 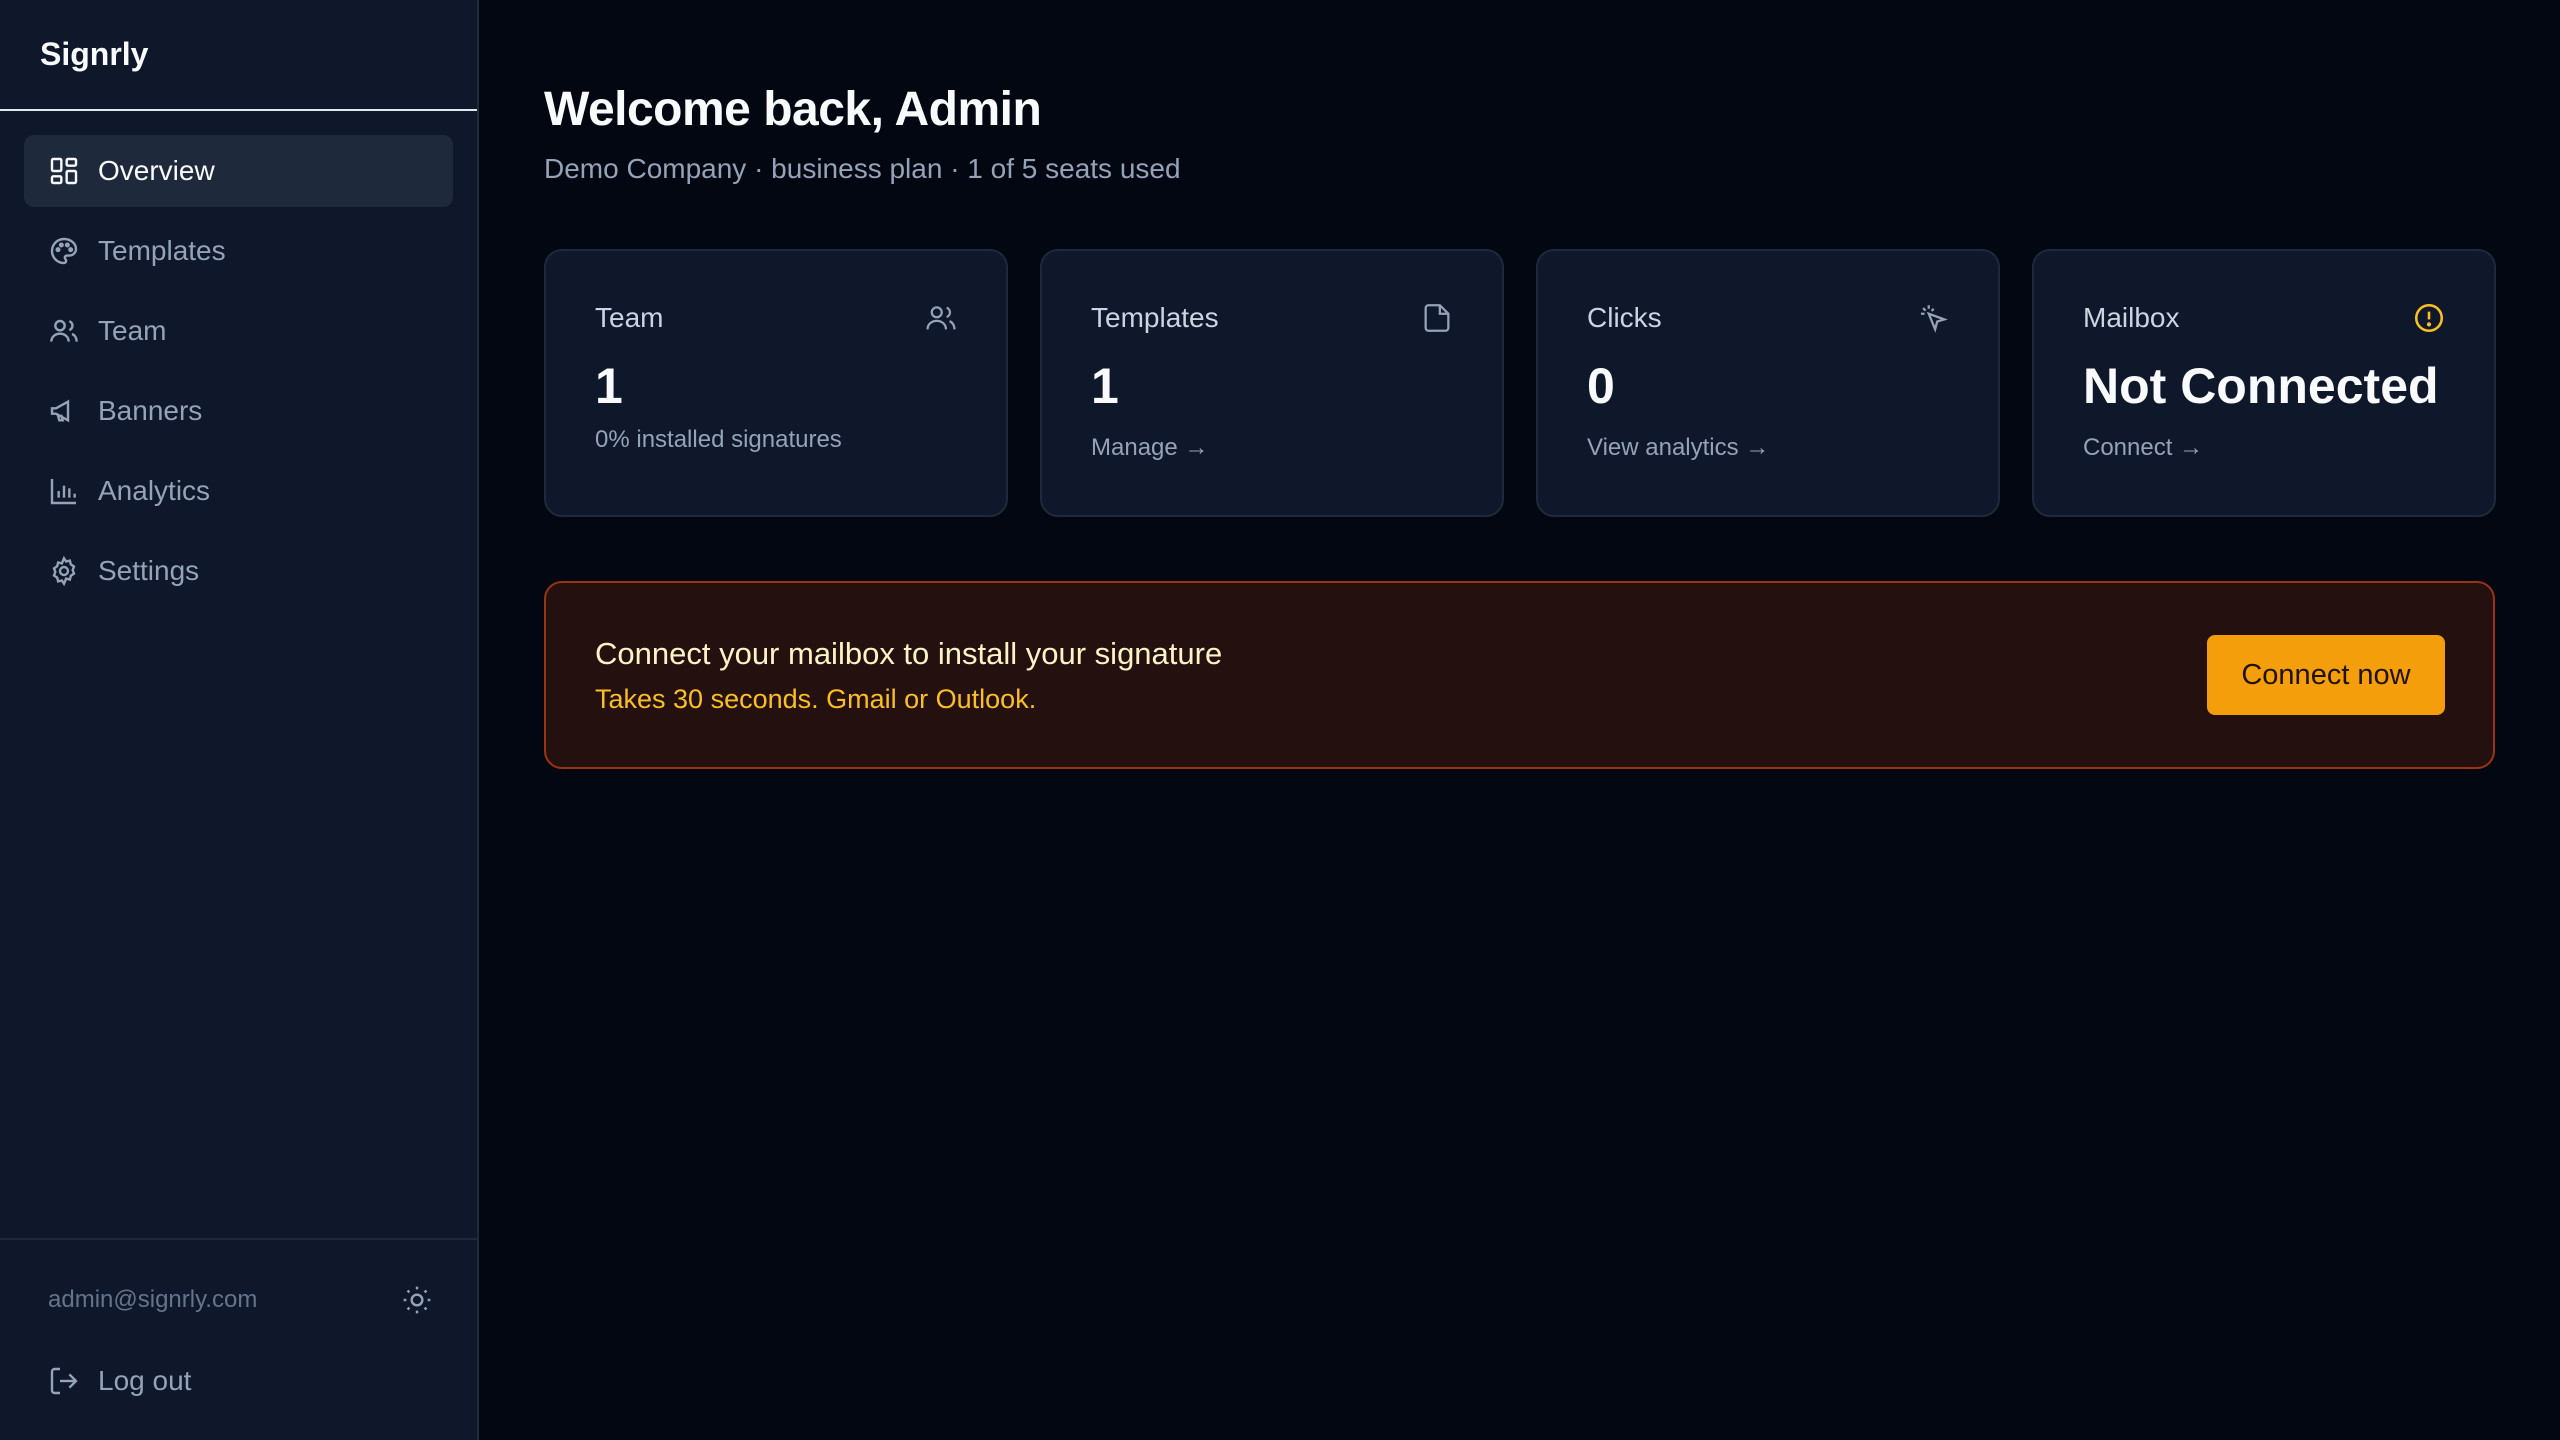 What do you see at coordinates (238, 55) in the screenshot?
I see `brand-logo: Signrly` at bounding box center [238, 55].